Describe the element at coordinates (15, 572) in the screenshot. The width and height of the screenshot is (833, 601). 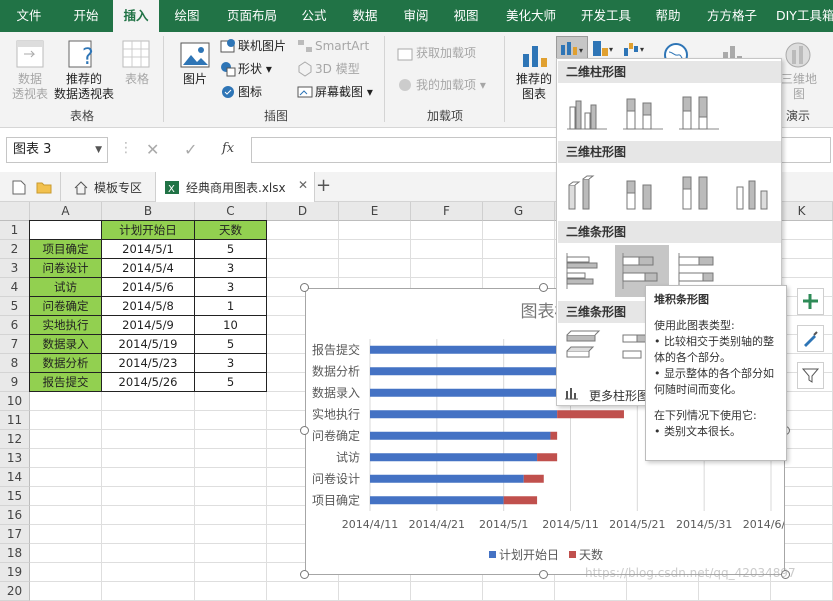
I see `row-header: 19` at that location.